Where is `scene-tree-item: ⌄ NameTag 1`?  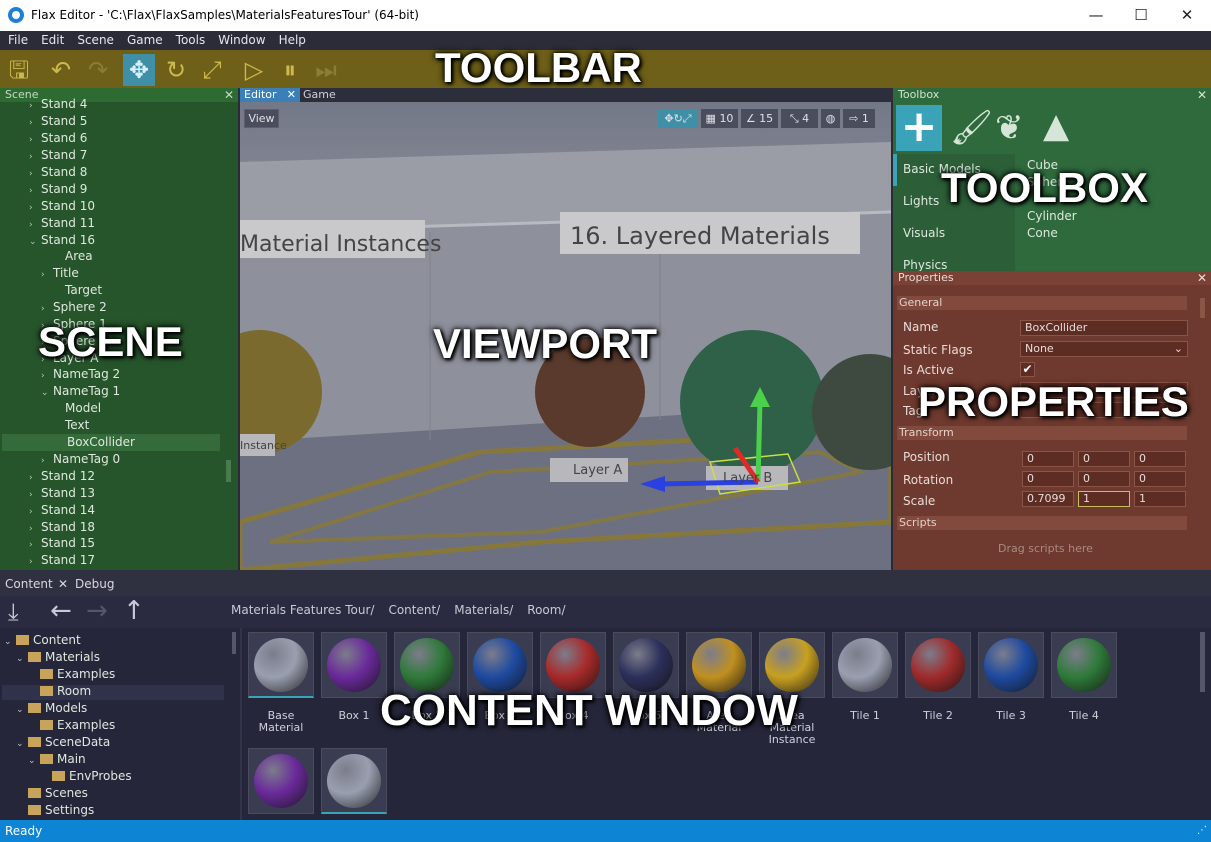
scene-tree-item: ⌄ NameTag 1 is located at coordinates (80, 391).